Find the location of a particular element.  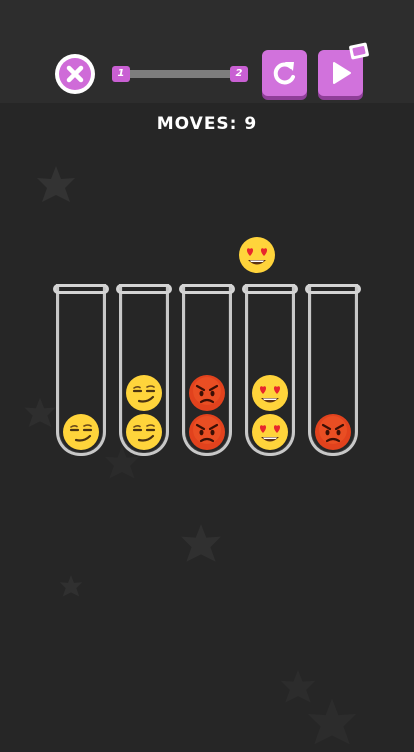

tube-4-rim is located at coordinates (270, 289).